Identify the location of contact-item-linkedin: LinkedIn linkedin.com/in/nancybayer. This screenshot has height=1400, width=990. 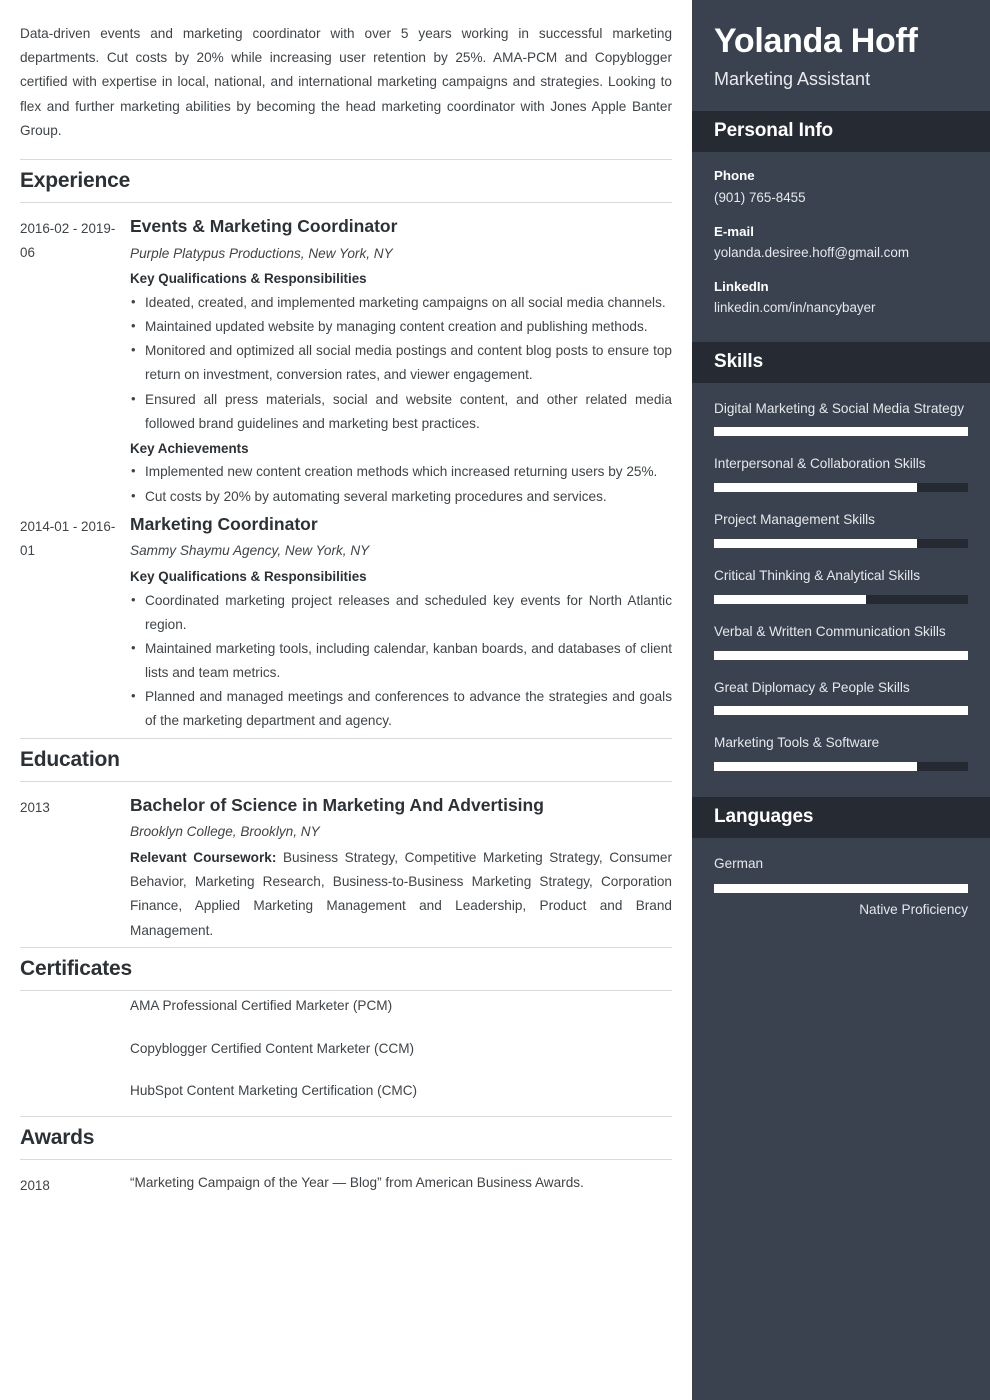
(841, 298).